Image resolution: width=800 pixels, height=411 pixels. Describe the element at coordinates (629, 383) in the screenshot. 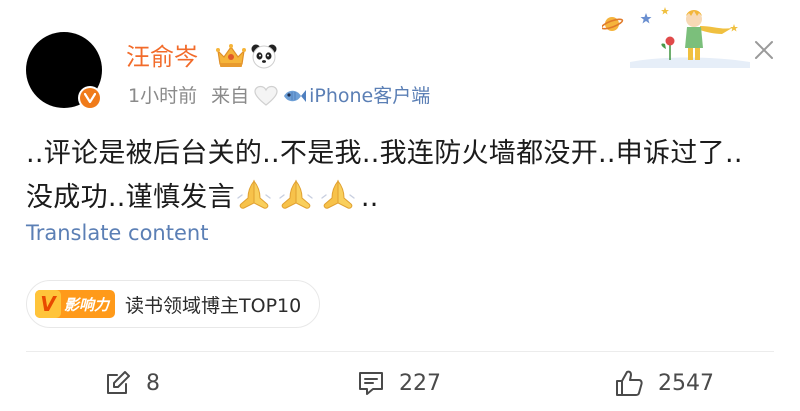

I see `thumbs-up-icon` at that location.